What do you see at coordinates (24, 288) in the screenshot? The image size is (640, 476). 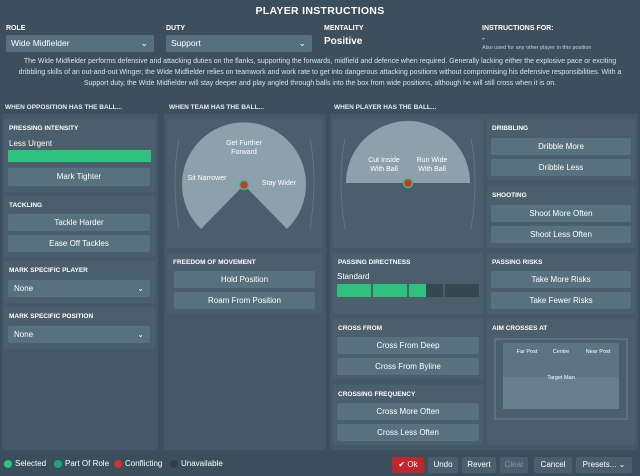 I see `mark-player-value: None` at bounding box center [24, 288].